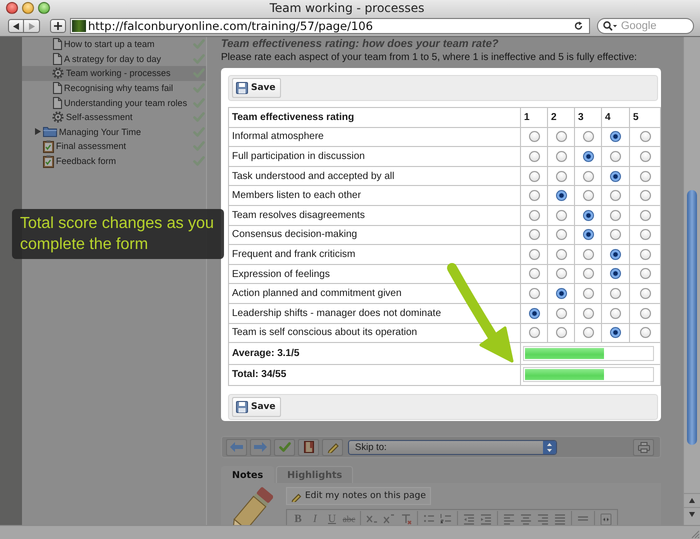  What do you see at coordinates (28, 8) in the screenshot?
I see `minimize-button` at bounding box center [28, 8].